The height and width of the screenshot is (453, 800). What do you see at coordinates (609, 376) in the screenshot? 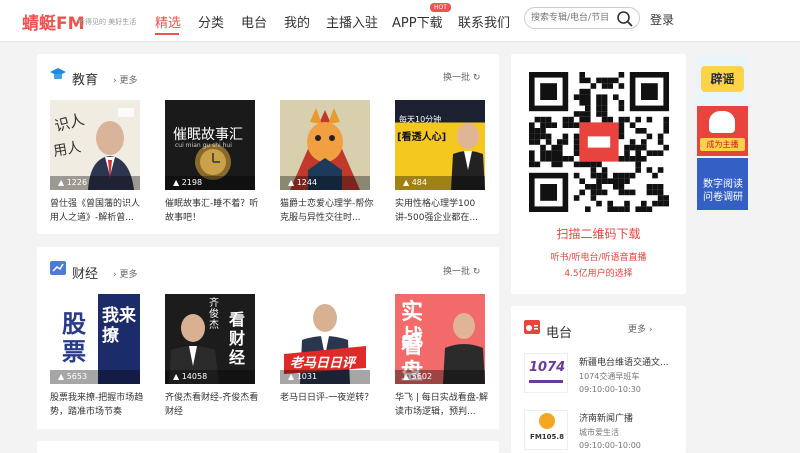
I see `radio-show-1: 1074交通早班车` at bounding box center [609, 376].